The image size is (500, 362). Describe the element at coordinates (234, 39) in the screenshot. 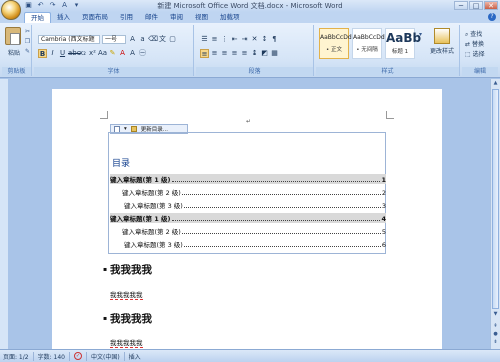

I see `decrease-indent-icon: ⇤` at that location.